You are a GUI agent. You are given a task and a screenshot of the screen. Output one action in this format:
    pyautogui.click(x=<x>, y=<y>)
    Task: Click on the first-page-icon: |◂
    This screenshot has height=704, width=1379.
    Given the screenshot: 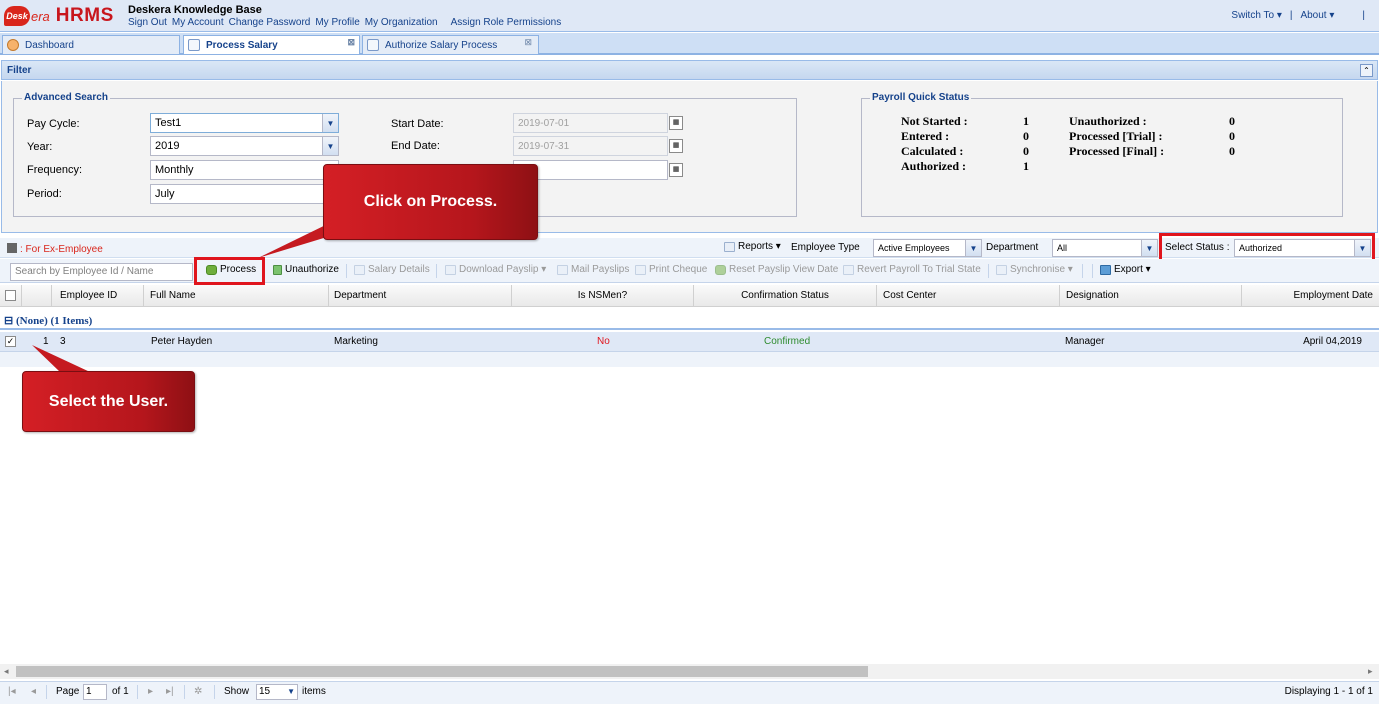 What is the action you would take?
    pyautogui.click(x=12, y=691)
    